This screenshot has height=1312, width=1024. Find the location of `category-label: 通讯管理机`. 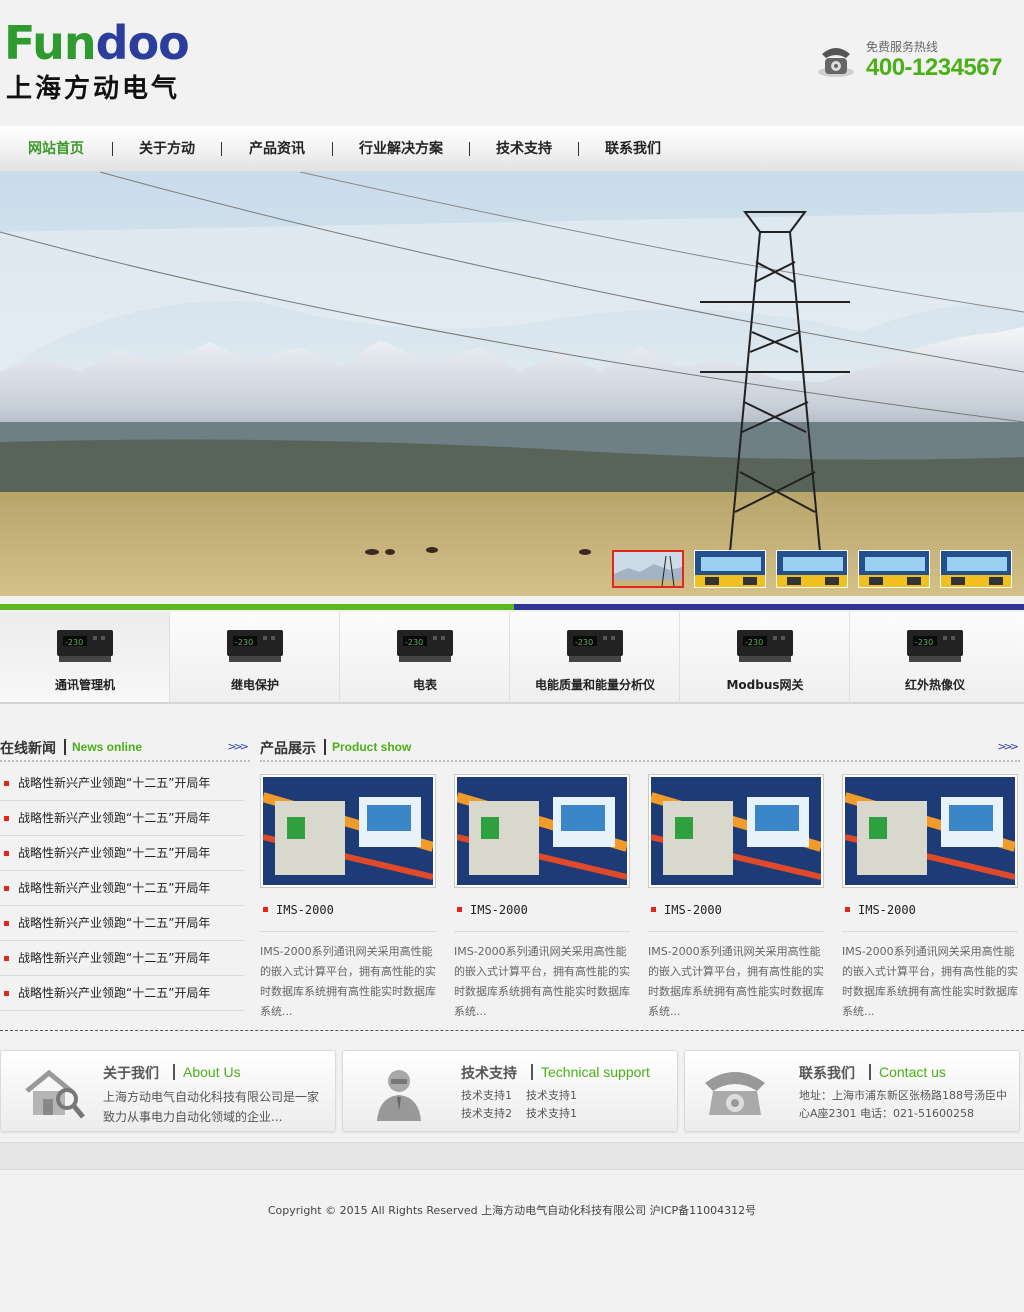

category-label: 通讯管理机 is located at coordinates (84, 685).